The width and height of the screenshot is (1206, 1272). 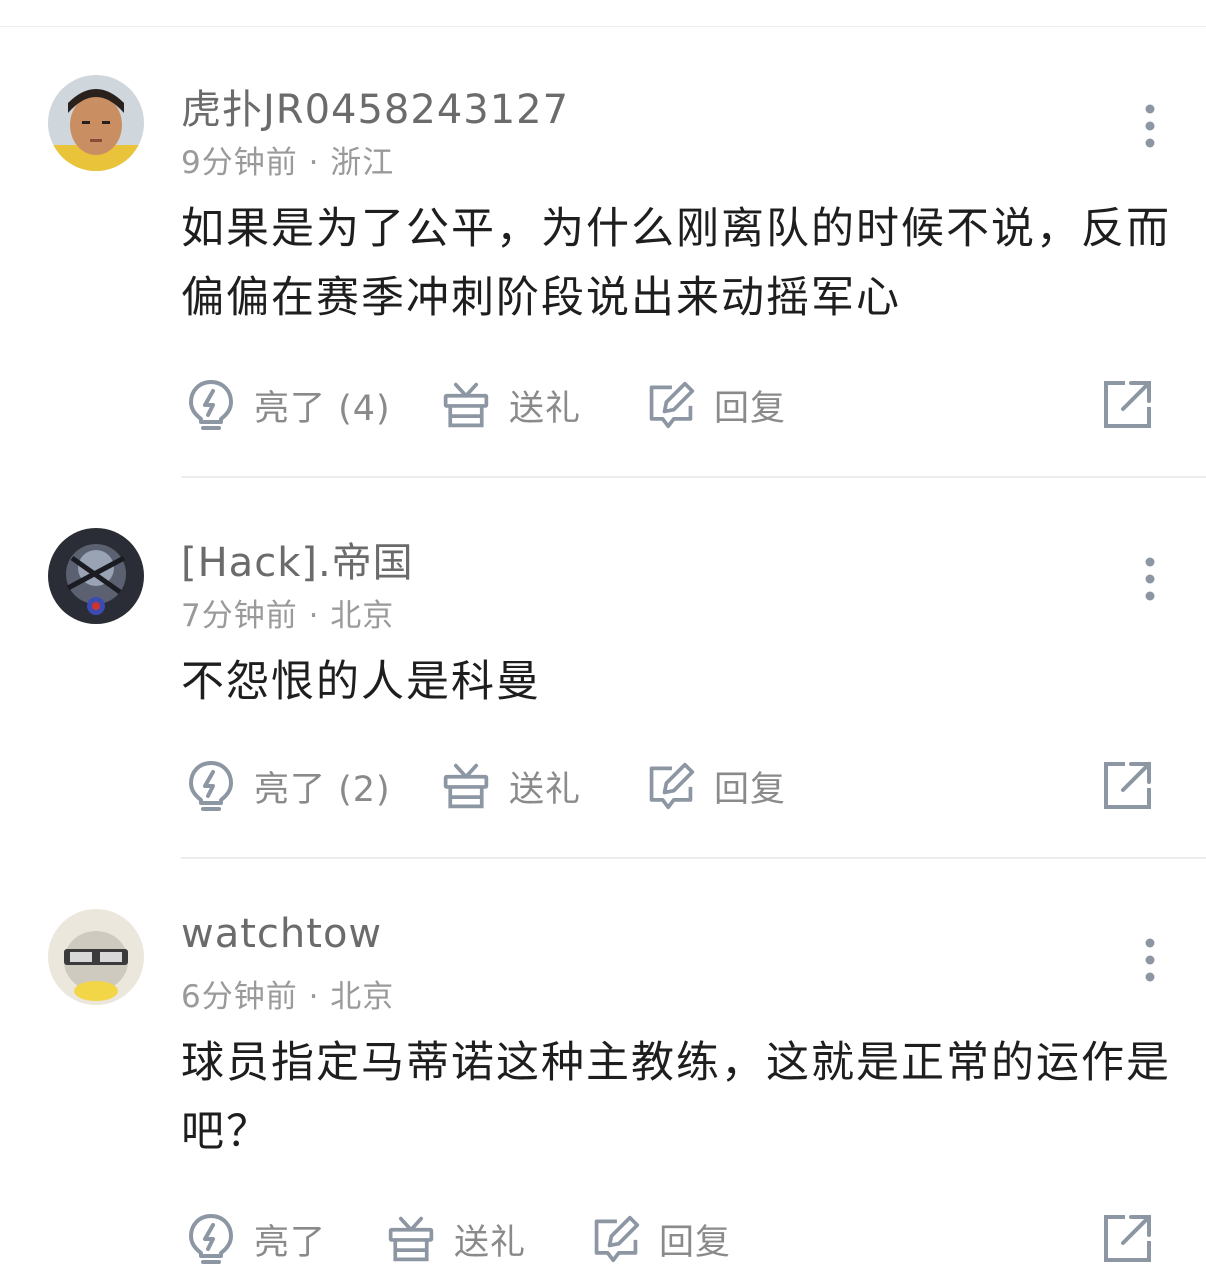 I want to click on comment-location: 浙江, so click(x=362, y=163).